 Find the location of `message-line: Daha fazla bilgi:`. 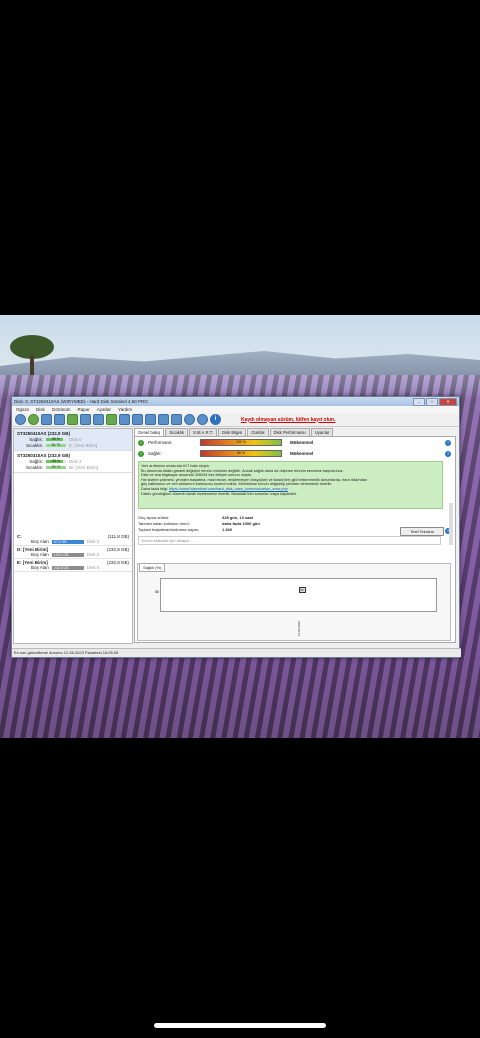

message-line: Daha fazla bilgi: is located at coordinates (155, 488).